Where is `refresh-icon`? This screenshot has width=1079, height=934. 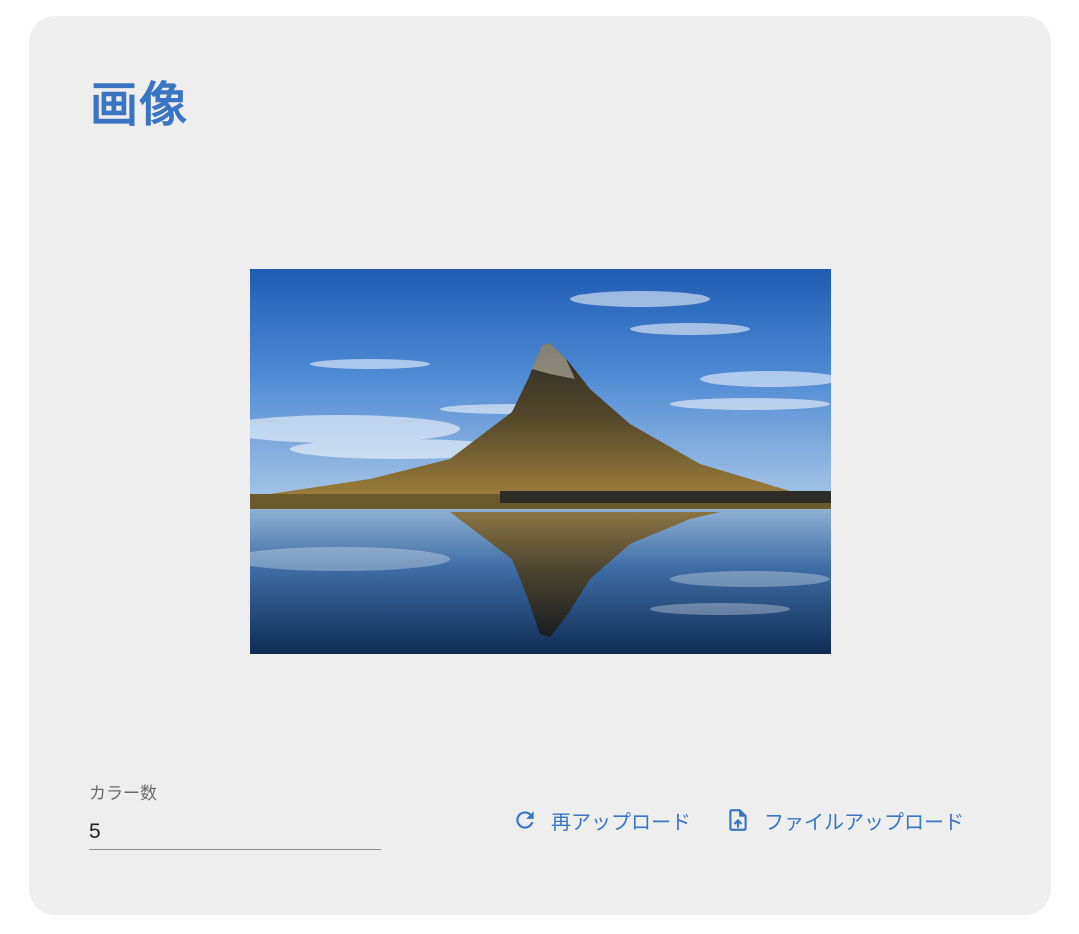 refresh-icon is located at coordinates (525, 820).